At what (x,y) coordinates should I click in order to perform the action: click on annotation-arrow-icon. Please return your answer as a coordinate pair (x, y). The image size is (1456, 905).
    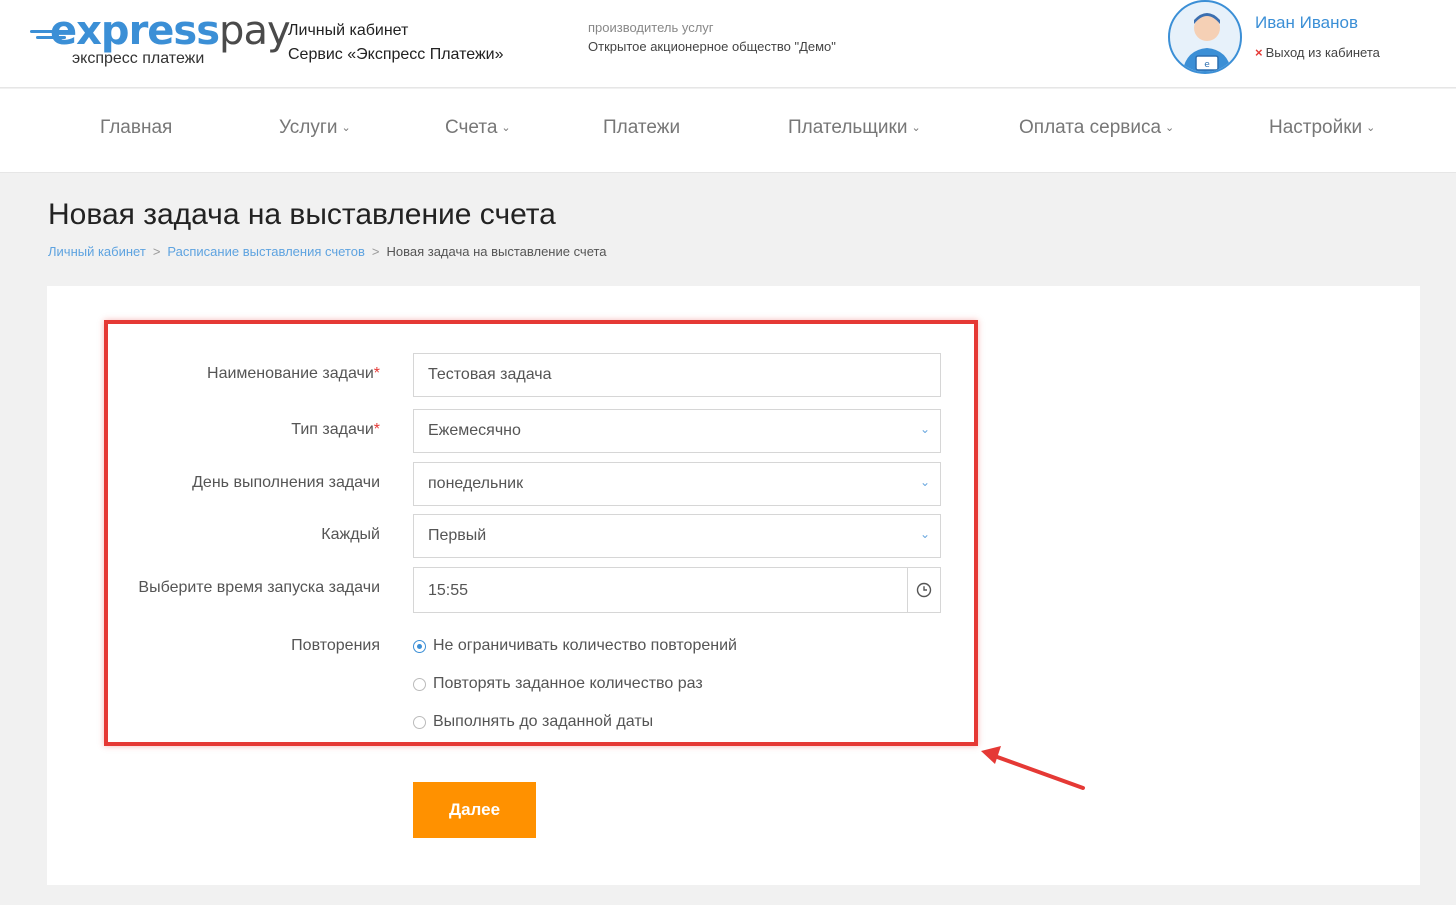
    Looking at the image, I should click on (1033, 768).